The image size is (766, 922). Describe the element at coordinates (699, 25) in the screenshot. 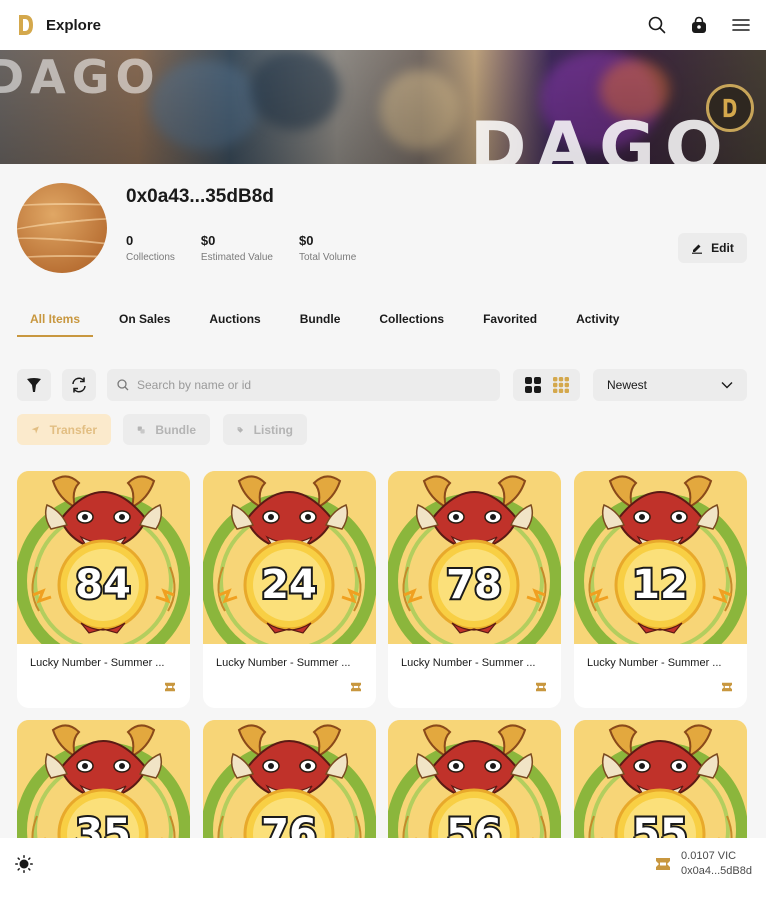

I see `bag-icon` at that location.